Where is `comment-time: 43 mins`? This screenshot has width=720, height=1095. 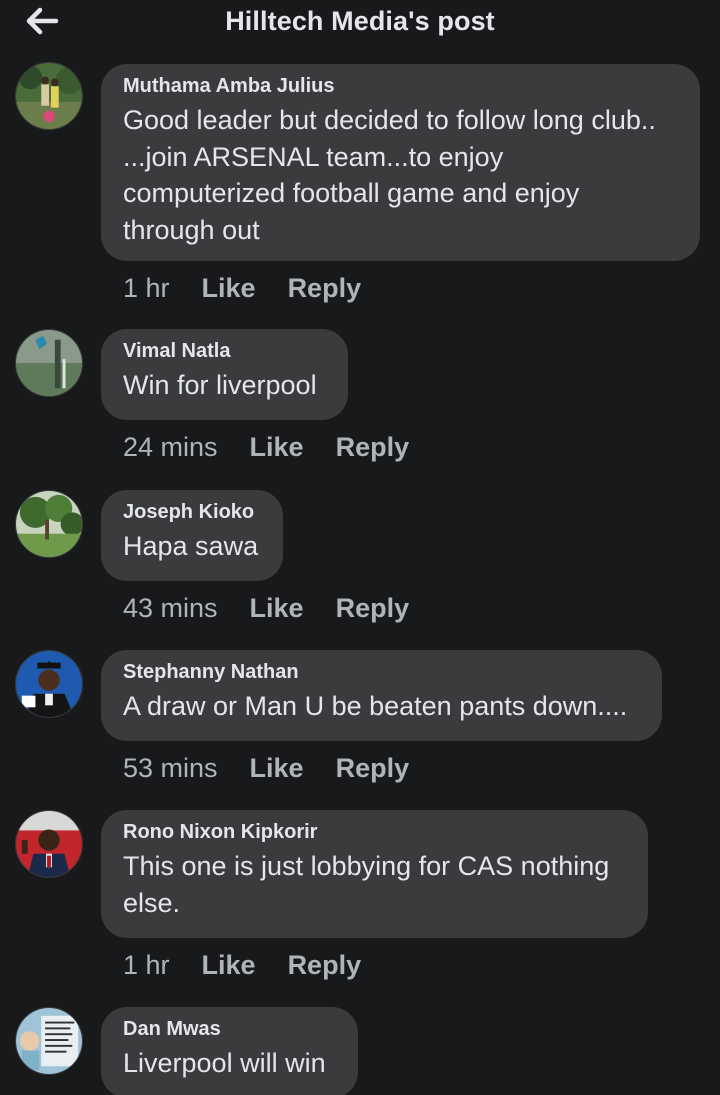
comment-time: 43 mins is located at coordinates (170, 608).